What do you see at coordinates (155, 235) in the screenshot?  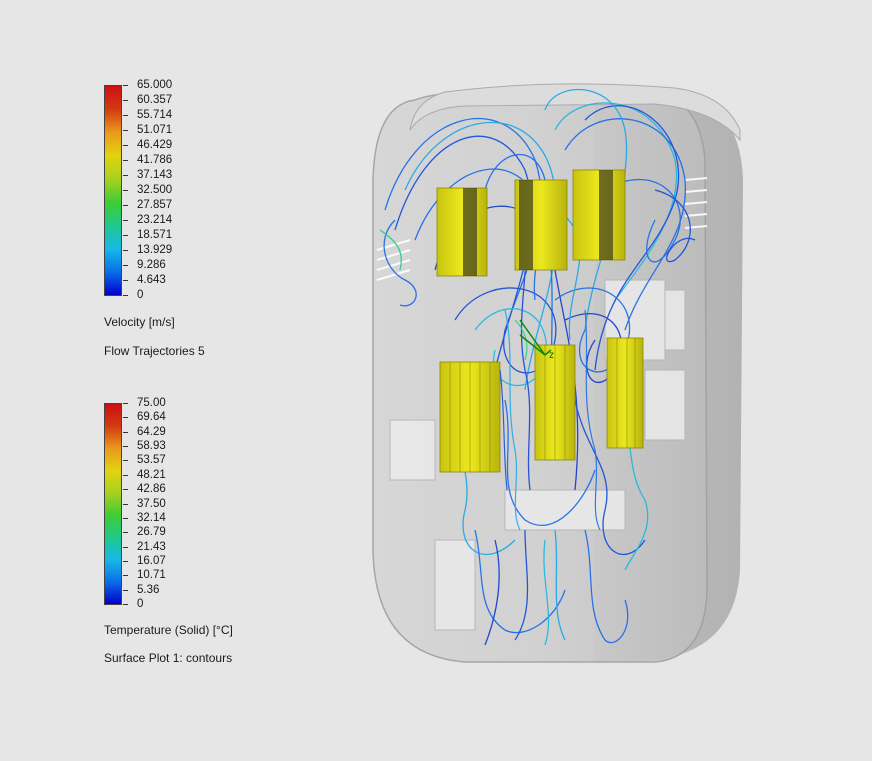 I see `velocity-tick-label: 18.571` at bounding box center [155, 235].